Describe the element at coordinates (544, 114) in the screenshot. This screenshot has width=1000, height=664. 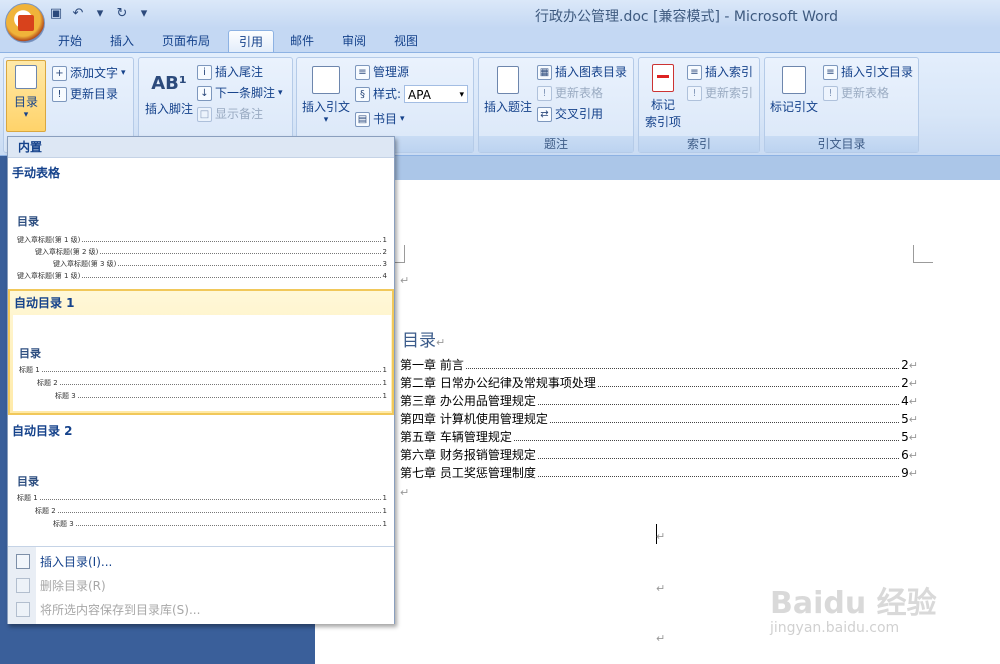
I see `cross-reference-icon: ⇄` at that location.